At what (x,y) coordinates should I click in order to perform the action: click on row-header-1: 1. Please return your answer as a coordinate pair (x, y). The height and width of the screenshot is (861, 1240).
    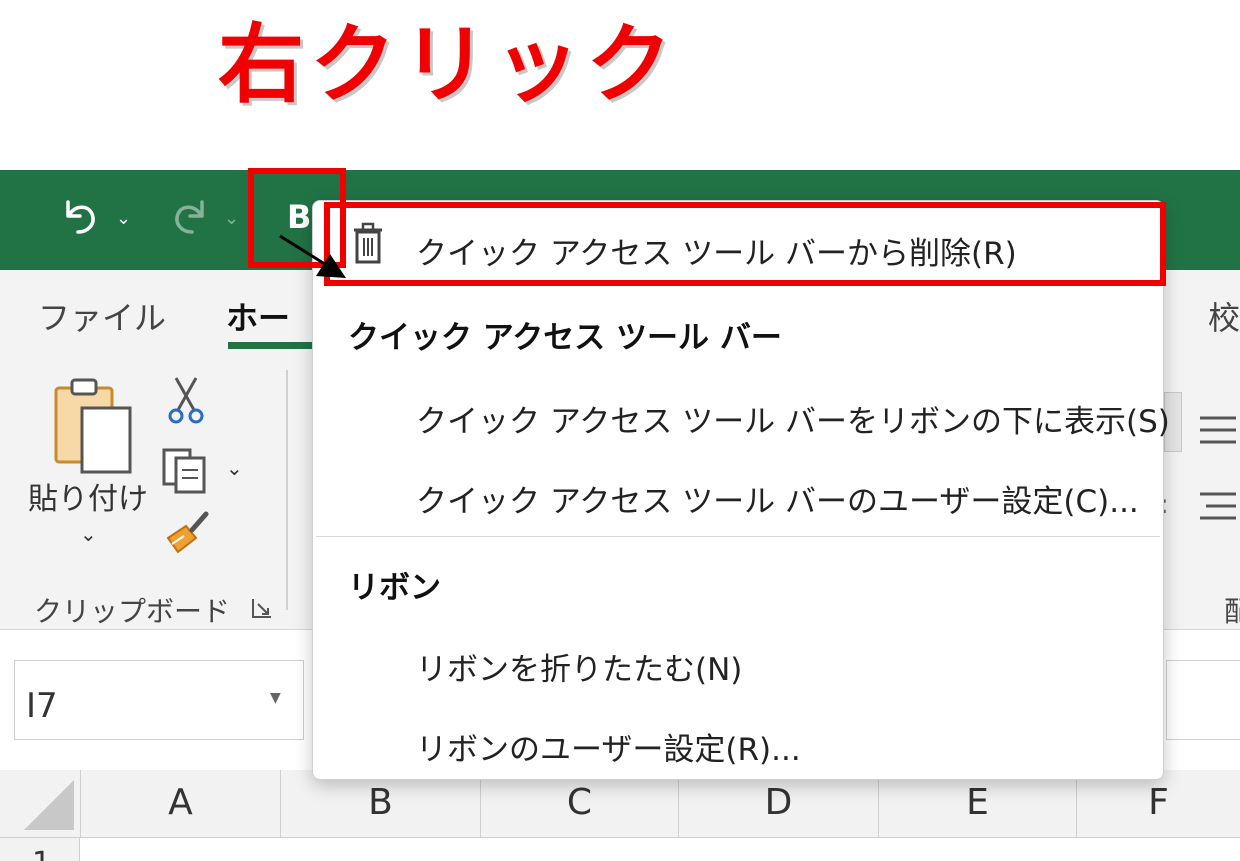
    Looking at the image, I should click on (41, 853).